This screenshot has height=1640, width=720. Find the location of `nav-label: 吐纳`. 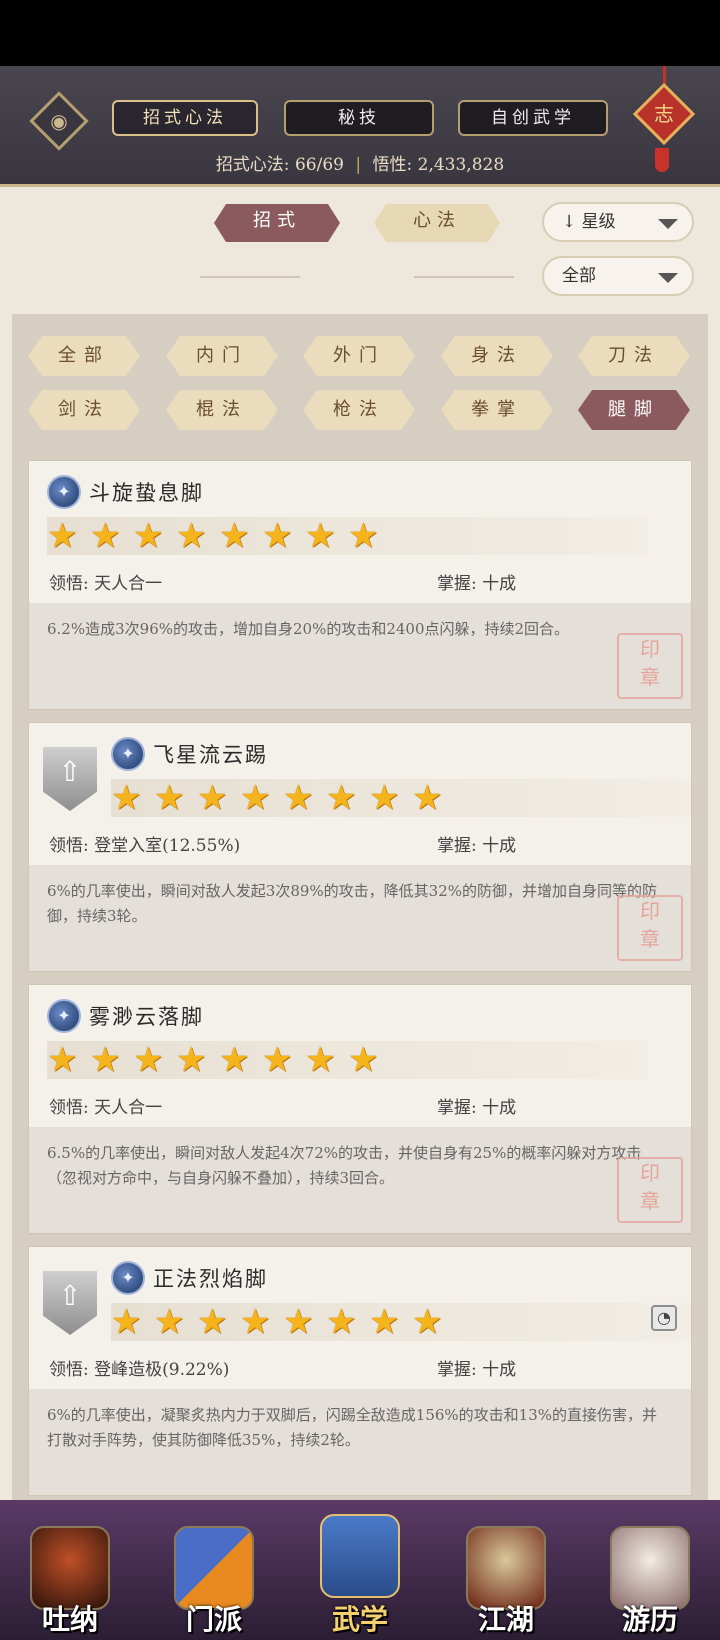

nav-label: 吐纳 is located at coordinates (69, 1619).